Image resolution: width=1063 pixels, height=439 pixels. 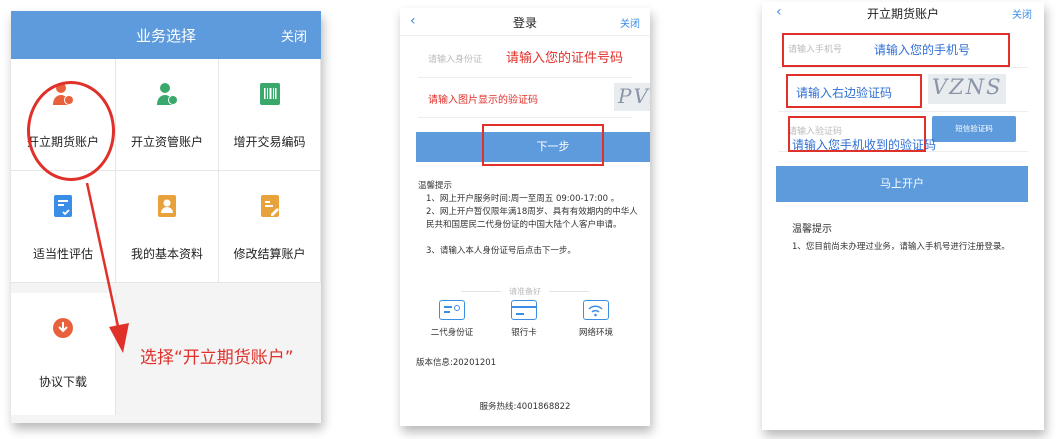 What do you see at coordinates (902, 184) in the screenshot?
I see `open-account-button: 马上开户` at bounding box center [902, 184].